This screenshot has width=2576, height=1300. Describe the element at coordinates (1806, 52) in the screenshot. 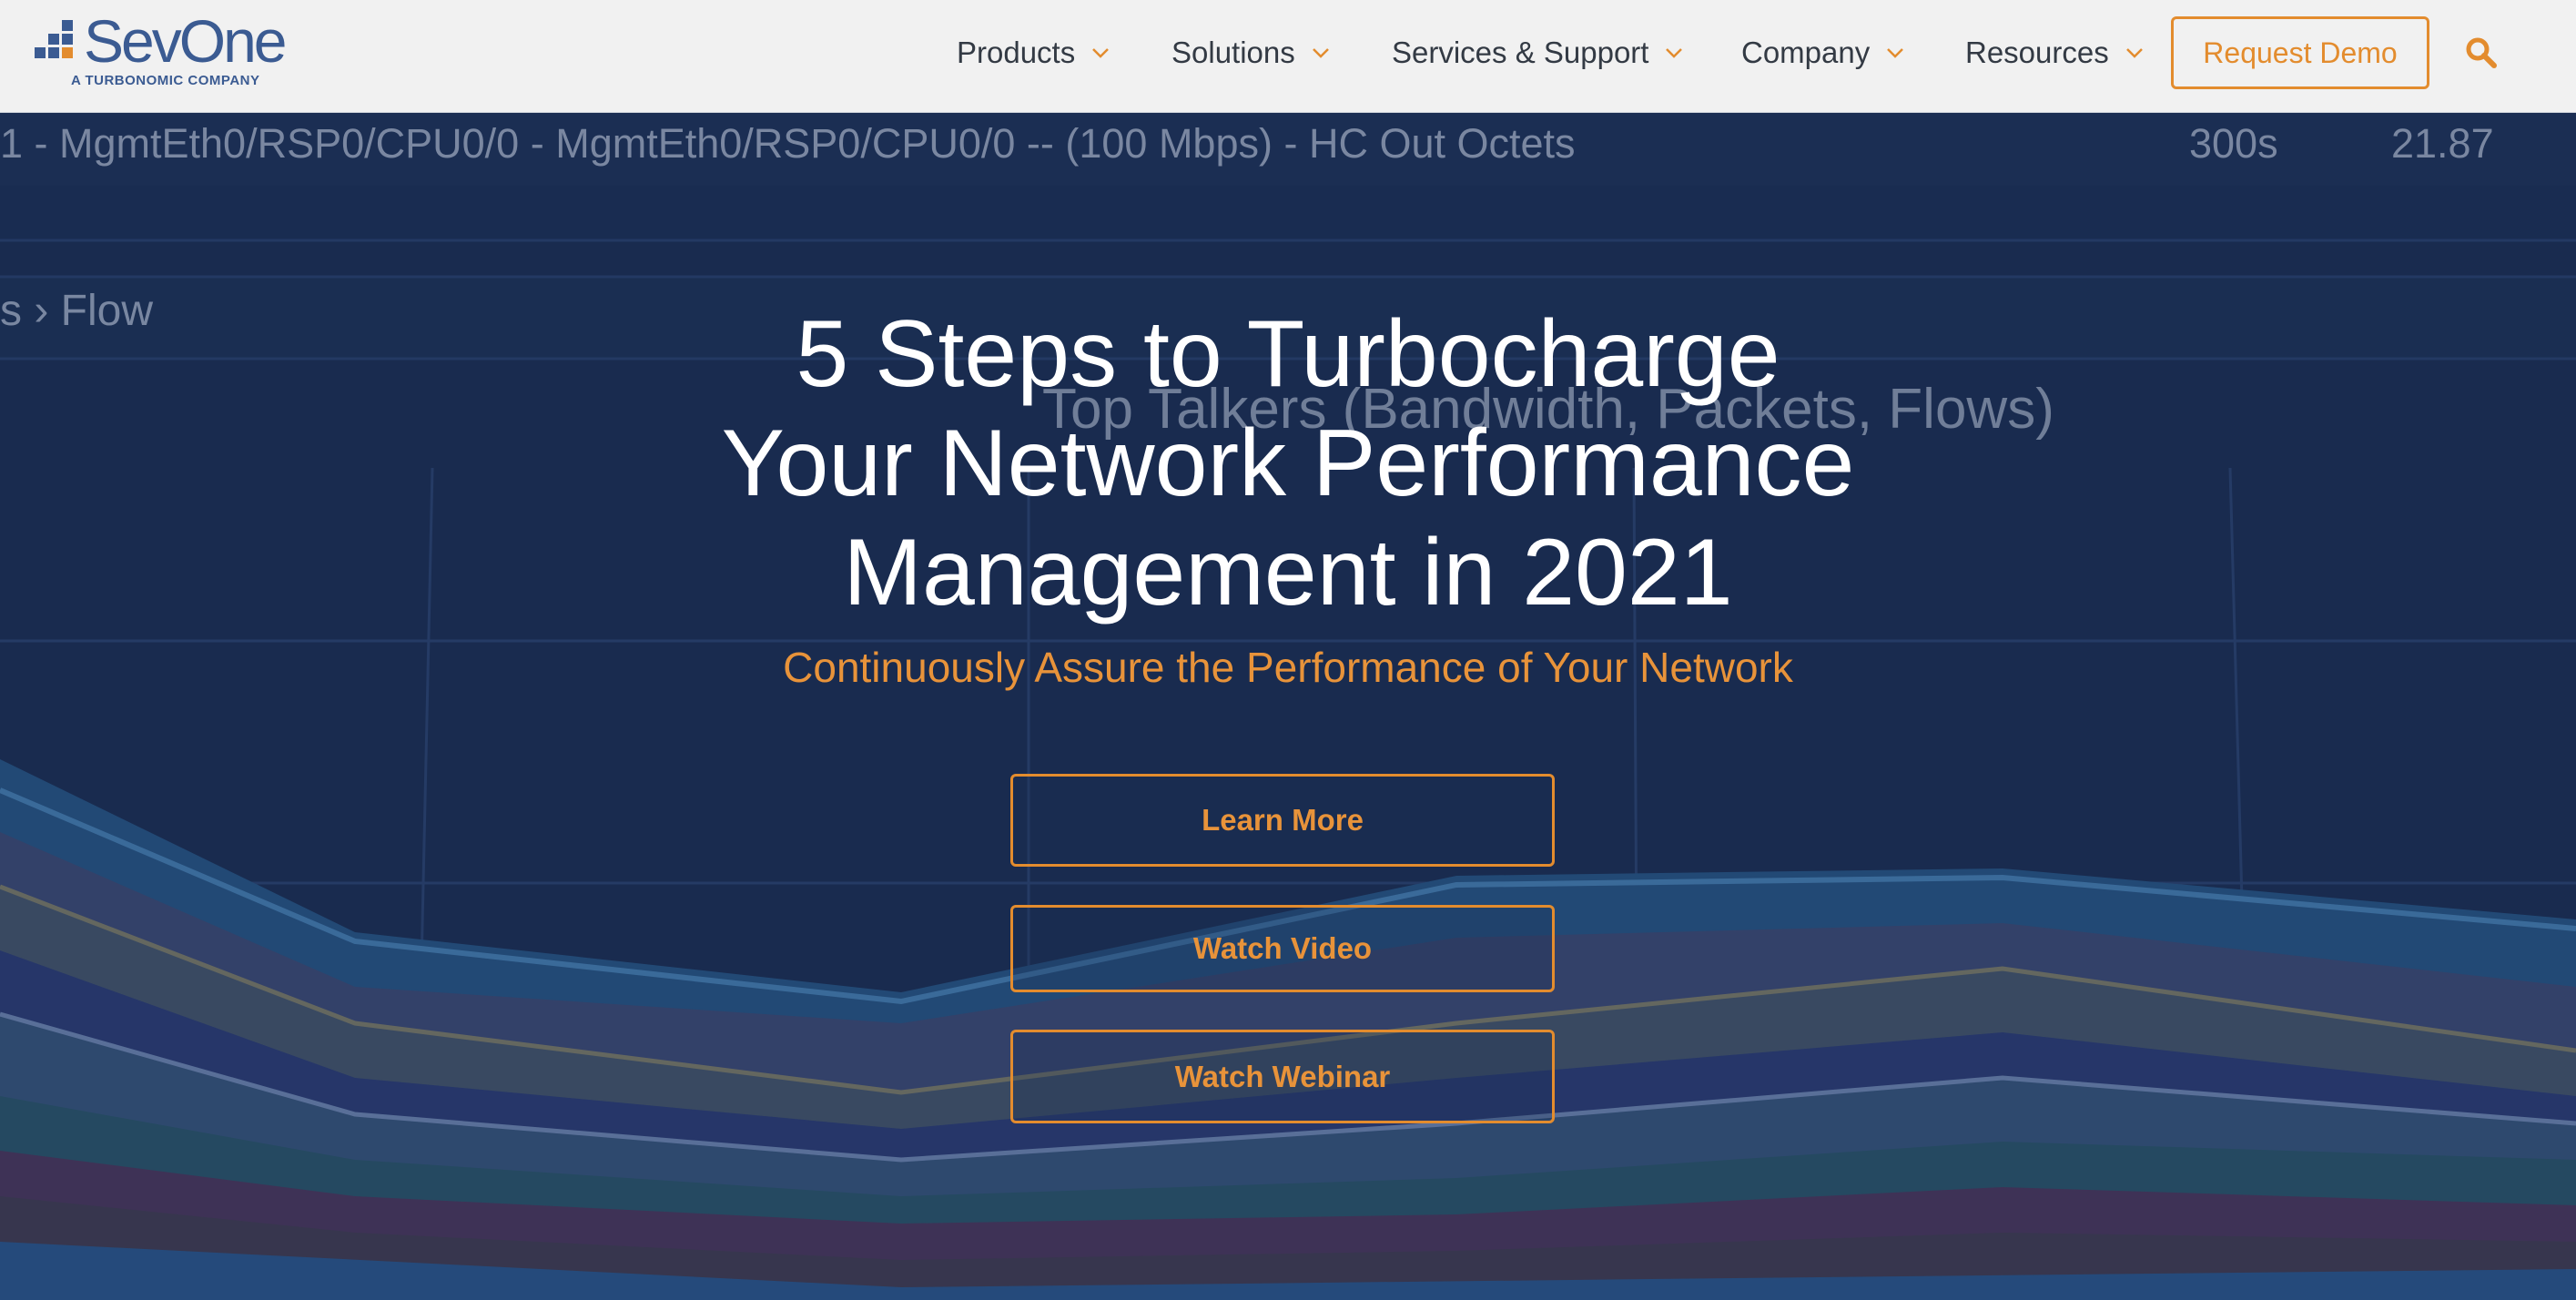

I see `nav-label: Company` at that location.